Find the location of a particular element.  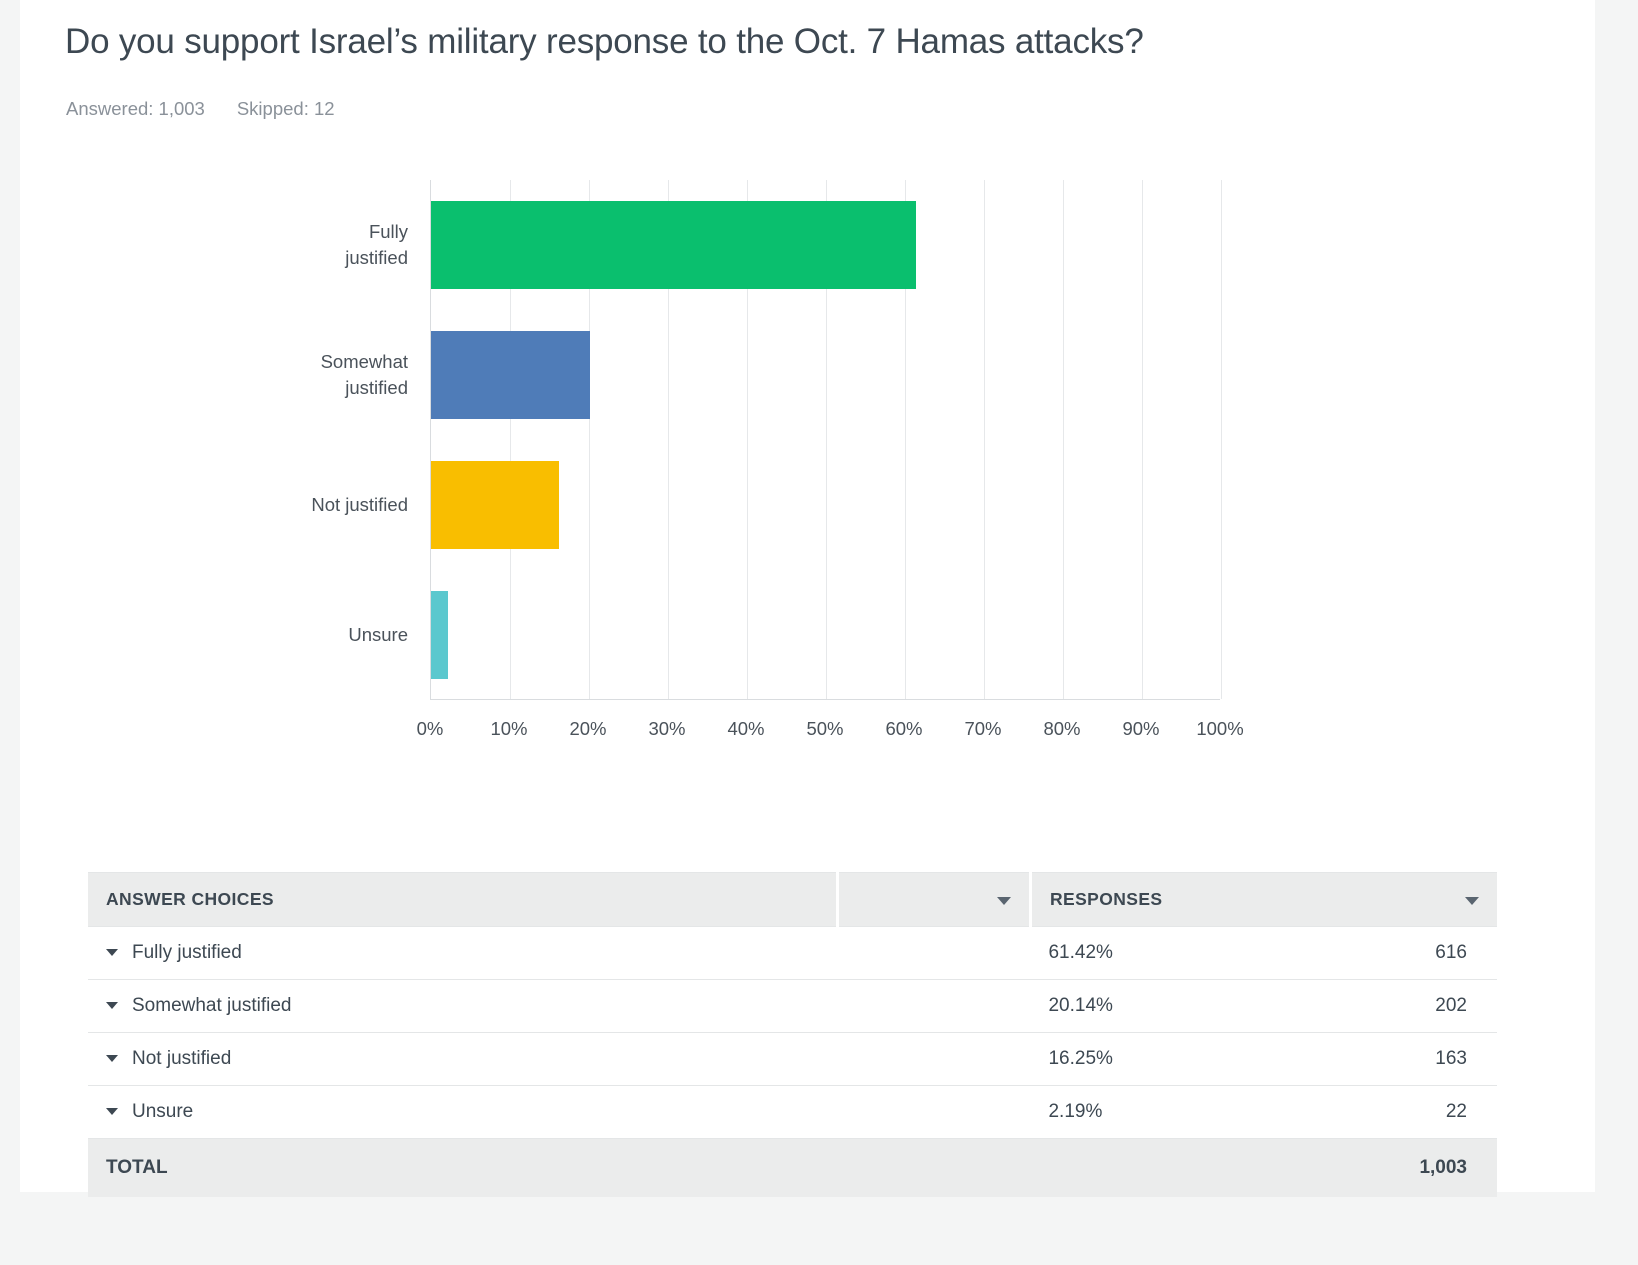

header-answer-choices-label: ANSWER CHOICES is located at coordinates (190, 899).